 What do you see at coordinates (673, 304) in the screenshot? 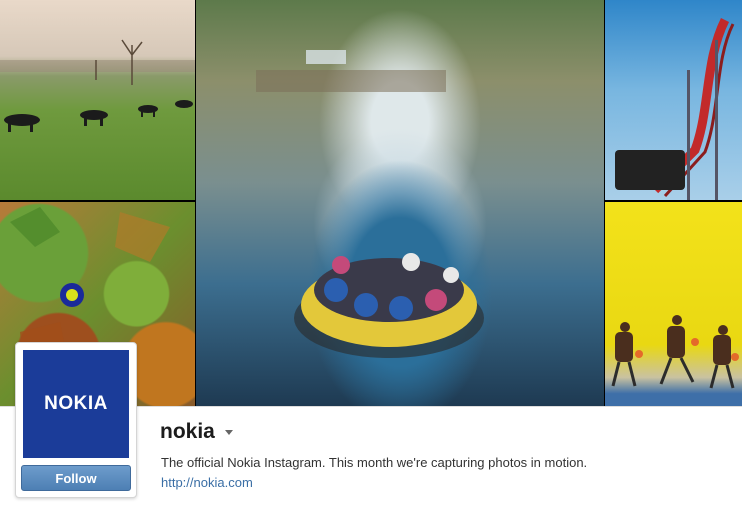
I see `photo-basketball` at bounding box center [673, 304].